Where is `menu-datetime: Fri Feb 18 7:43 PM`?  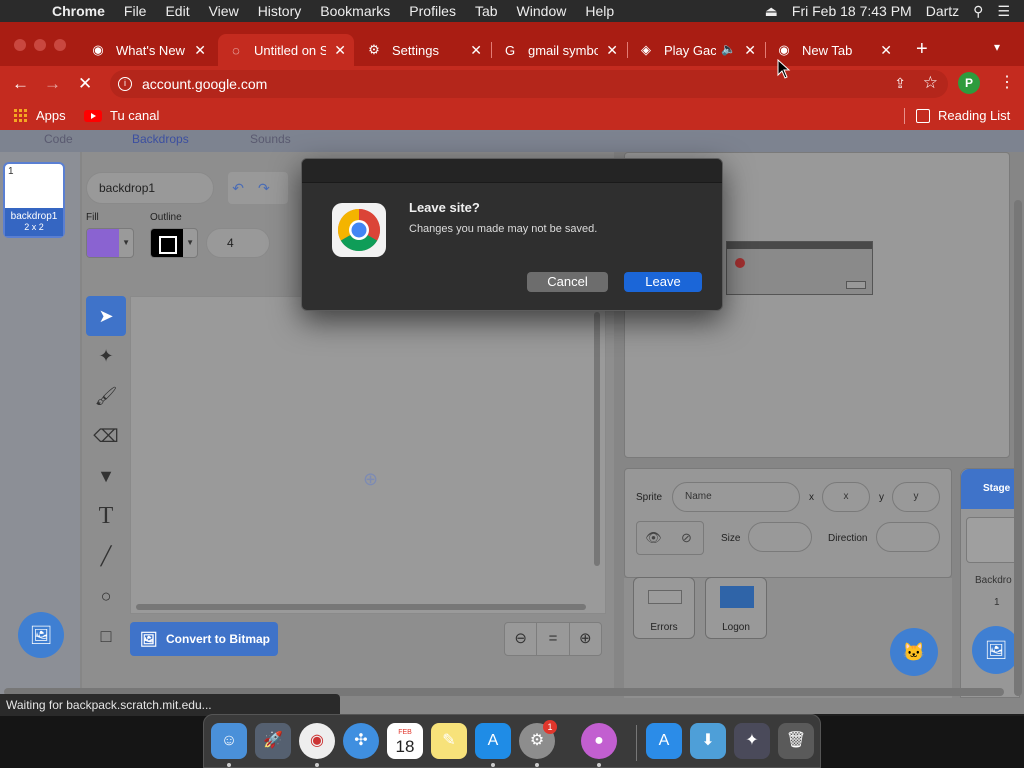 menu-datetime: Fri Feb 18 7:43 PM is located at coordinates (852, 11).